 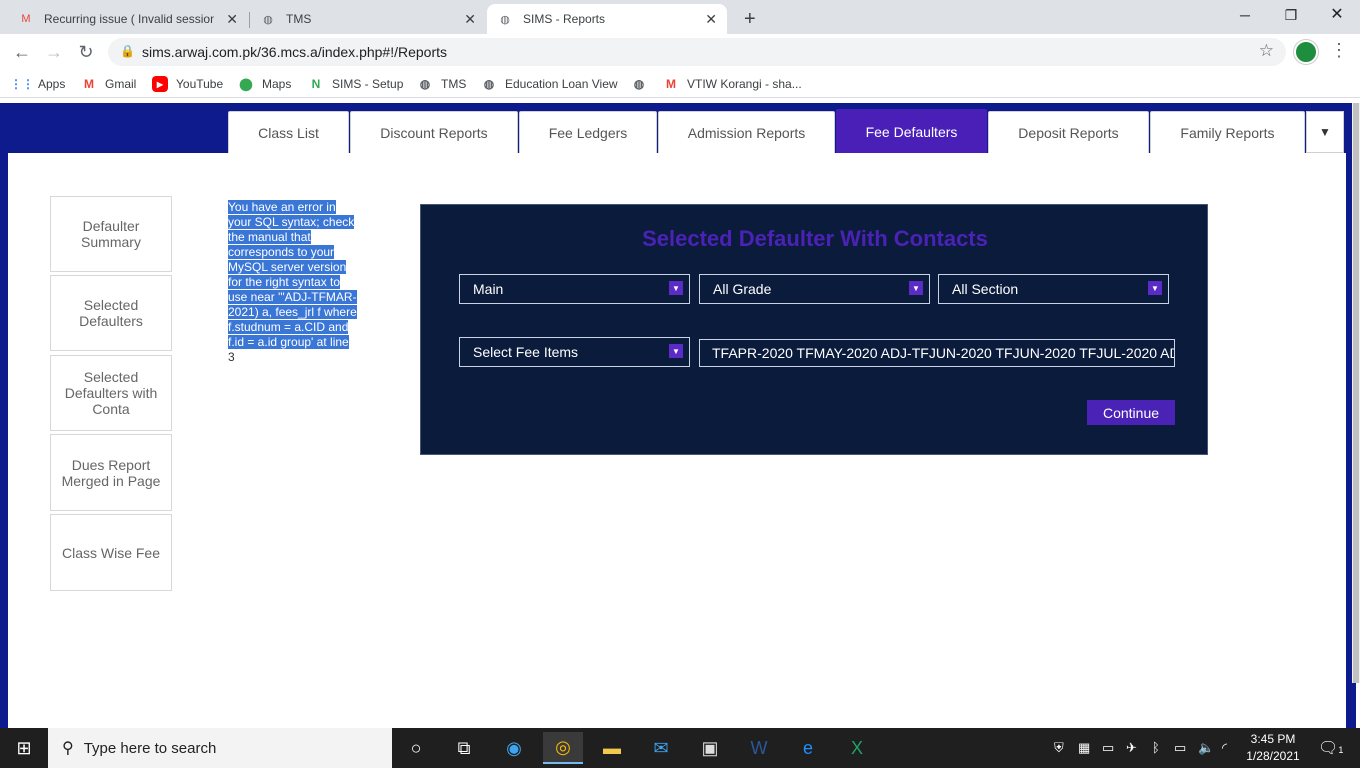 I want to click on file-explorer-icon: ▬, so click(x=612, y=748).